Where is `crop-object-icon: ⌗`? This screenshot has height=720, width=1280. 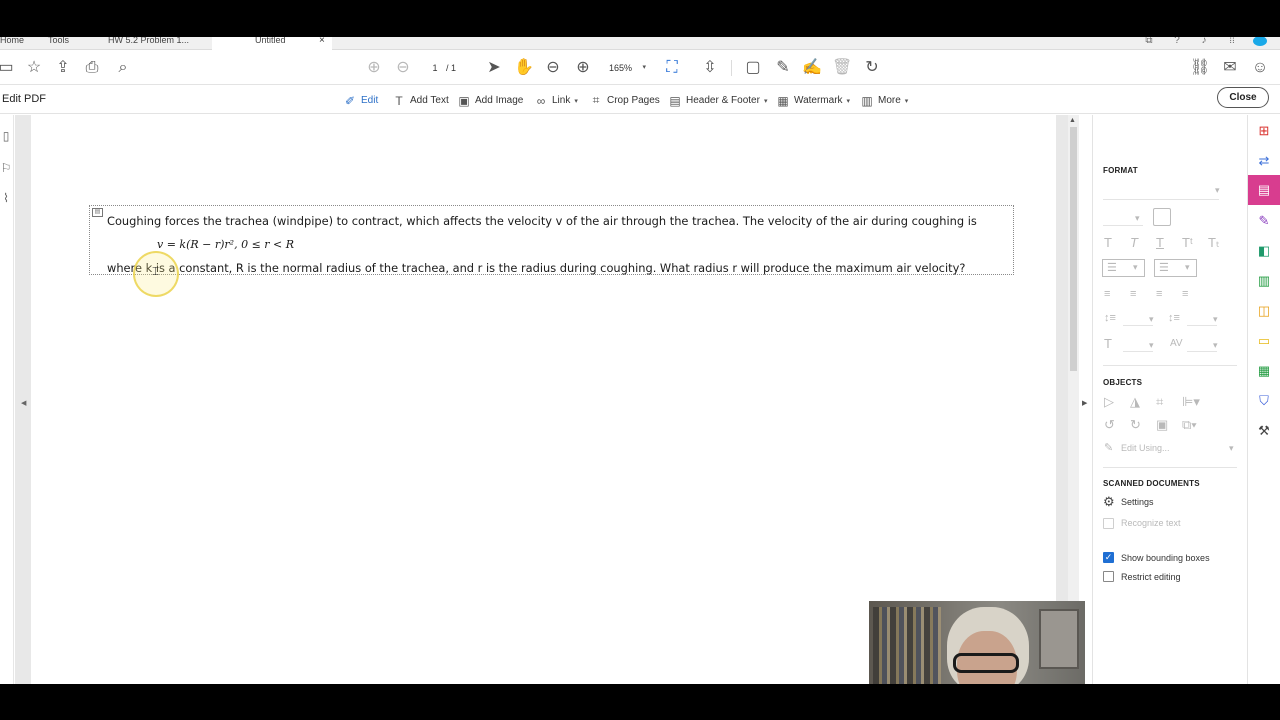 crop-object-icon: ⌗ is located at coordinates (1159, 402).